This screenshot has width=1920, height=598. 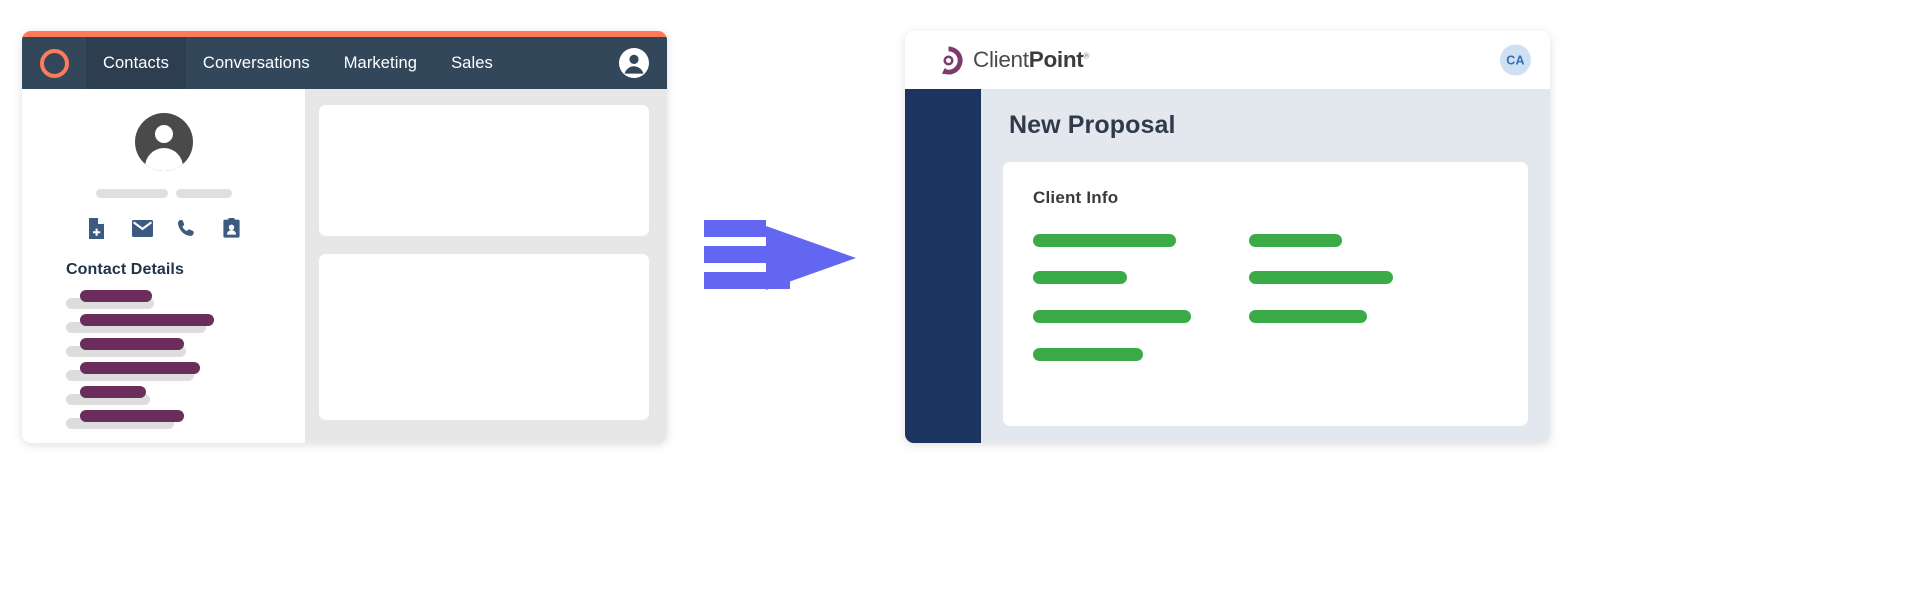 What do you see at coordinates (142, 228) in the screenshot?
I see `email-icon` at bounding box center [142, 228].